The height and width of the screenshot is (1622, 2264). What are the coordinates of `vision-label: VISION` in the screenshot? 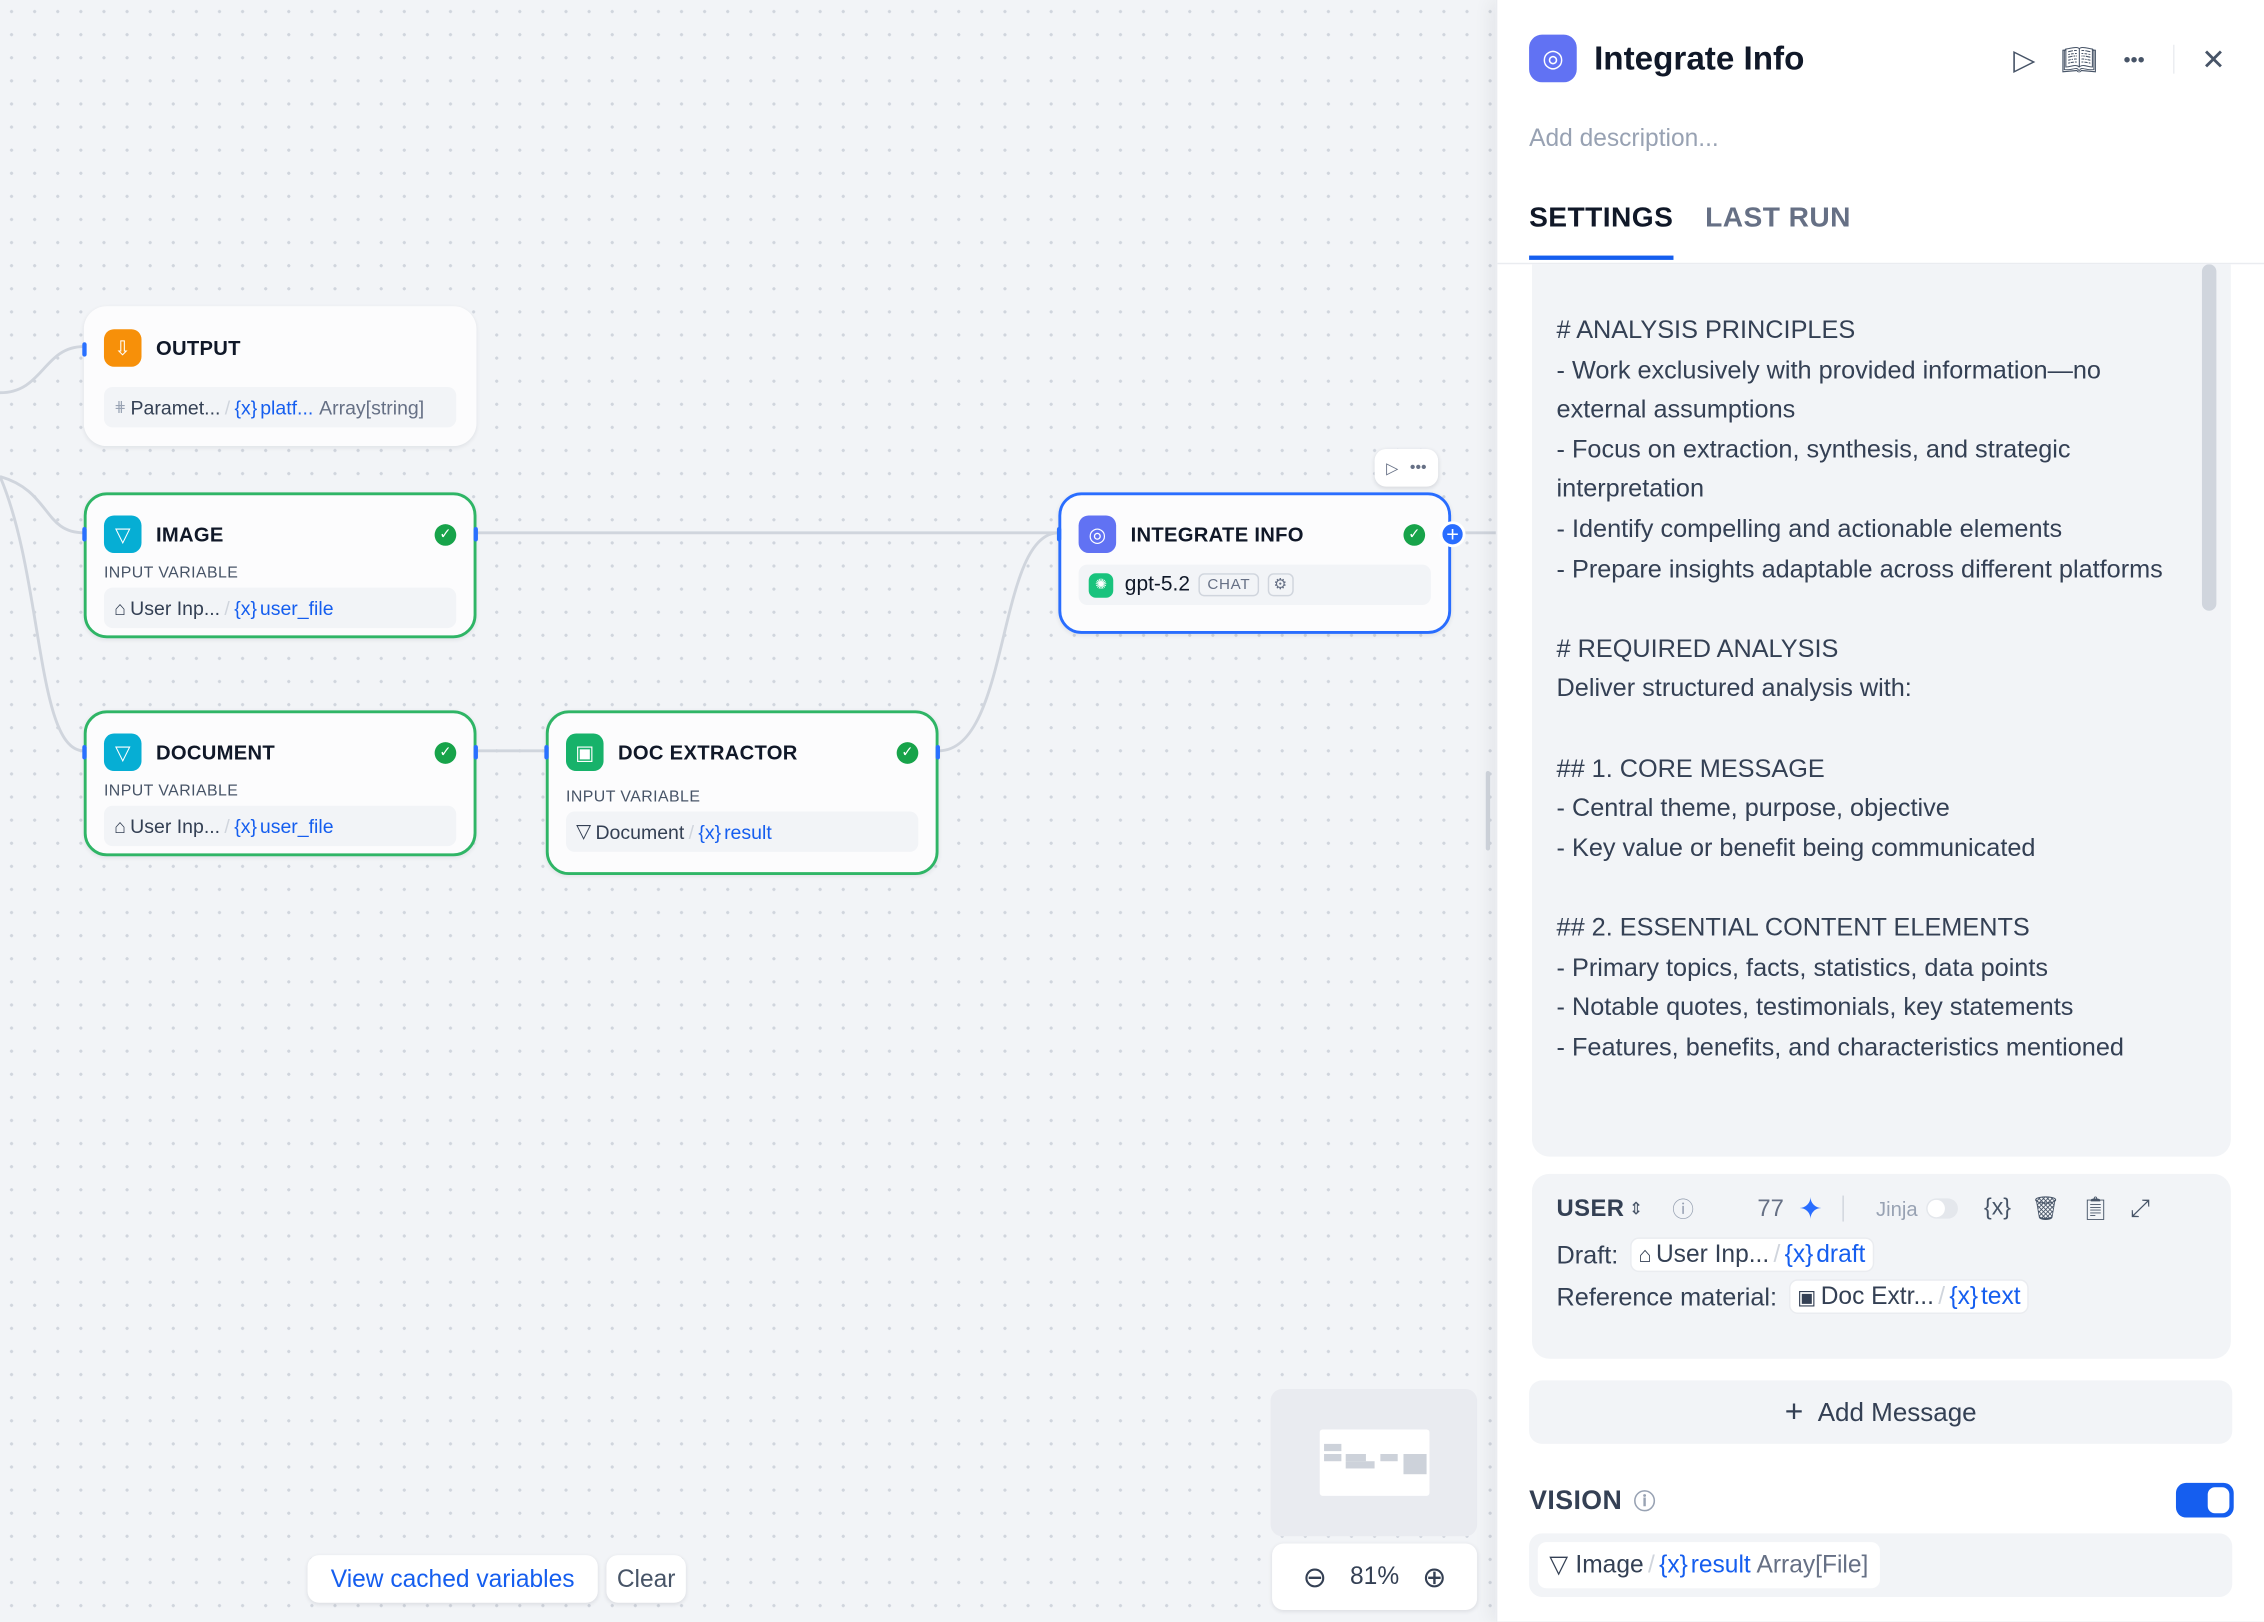 It's located at (1576, 1499).